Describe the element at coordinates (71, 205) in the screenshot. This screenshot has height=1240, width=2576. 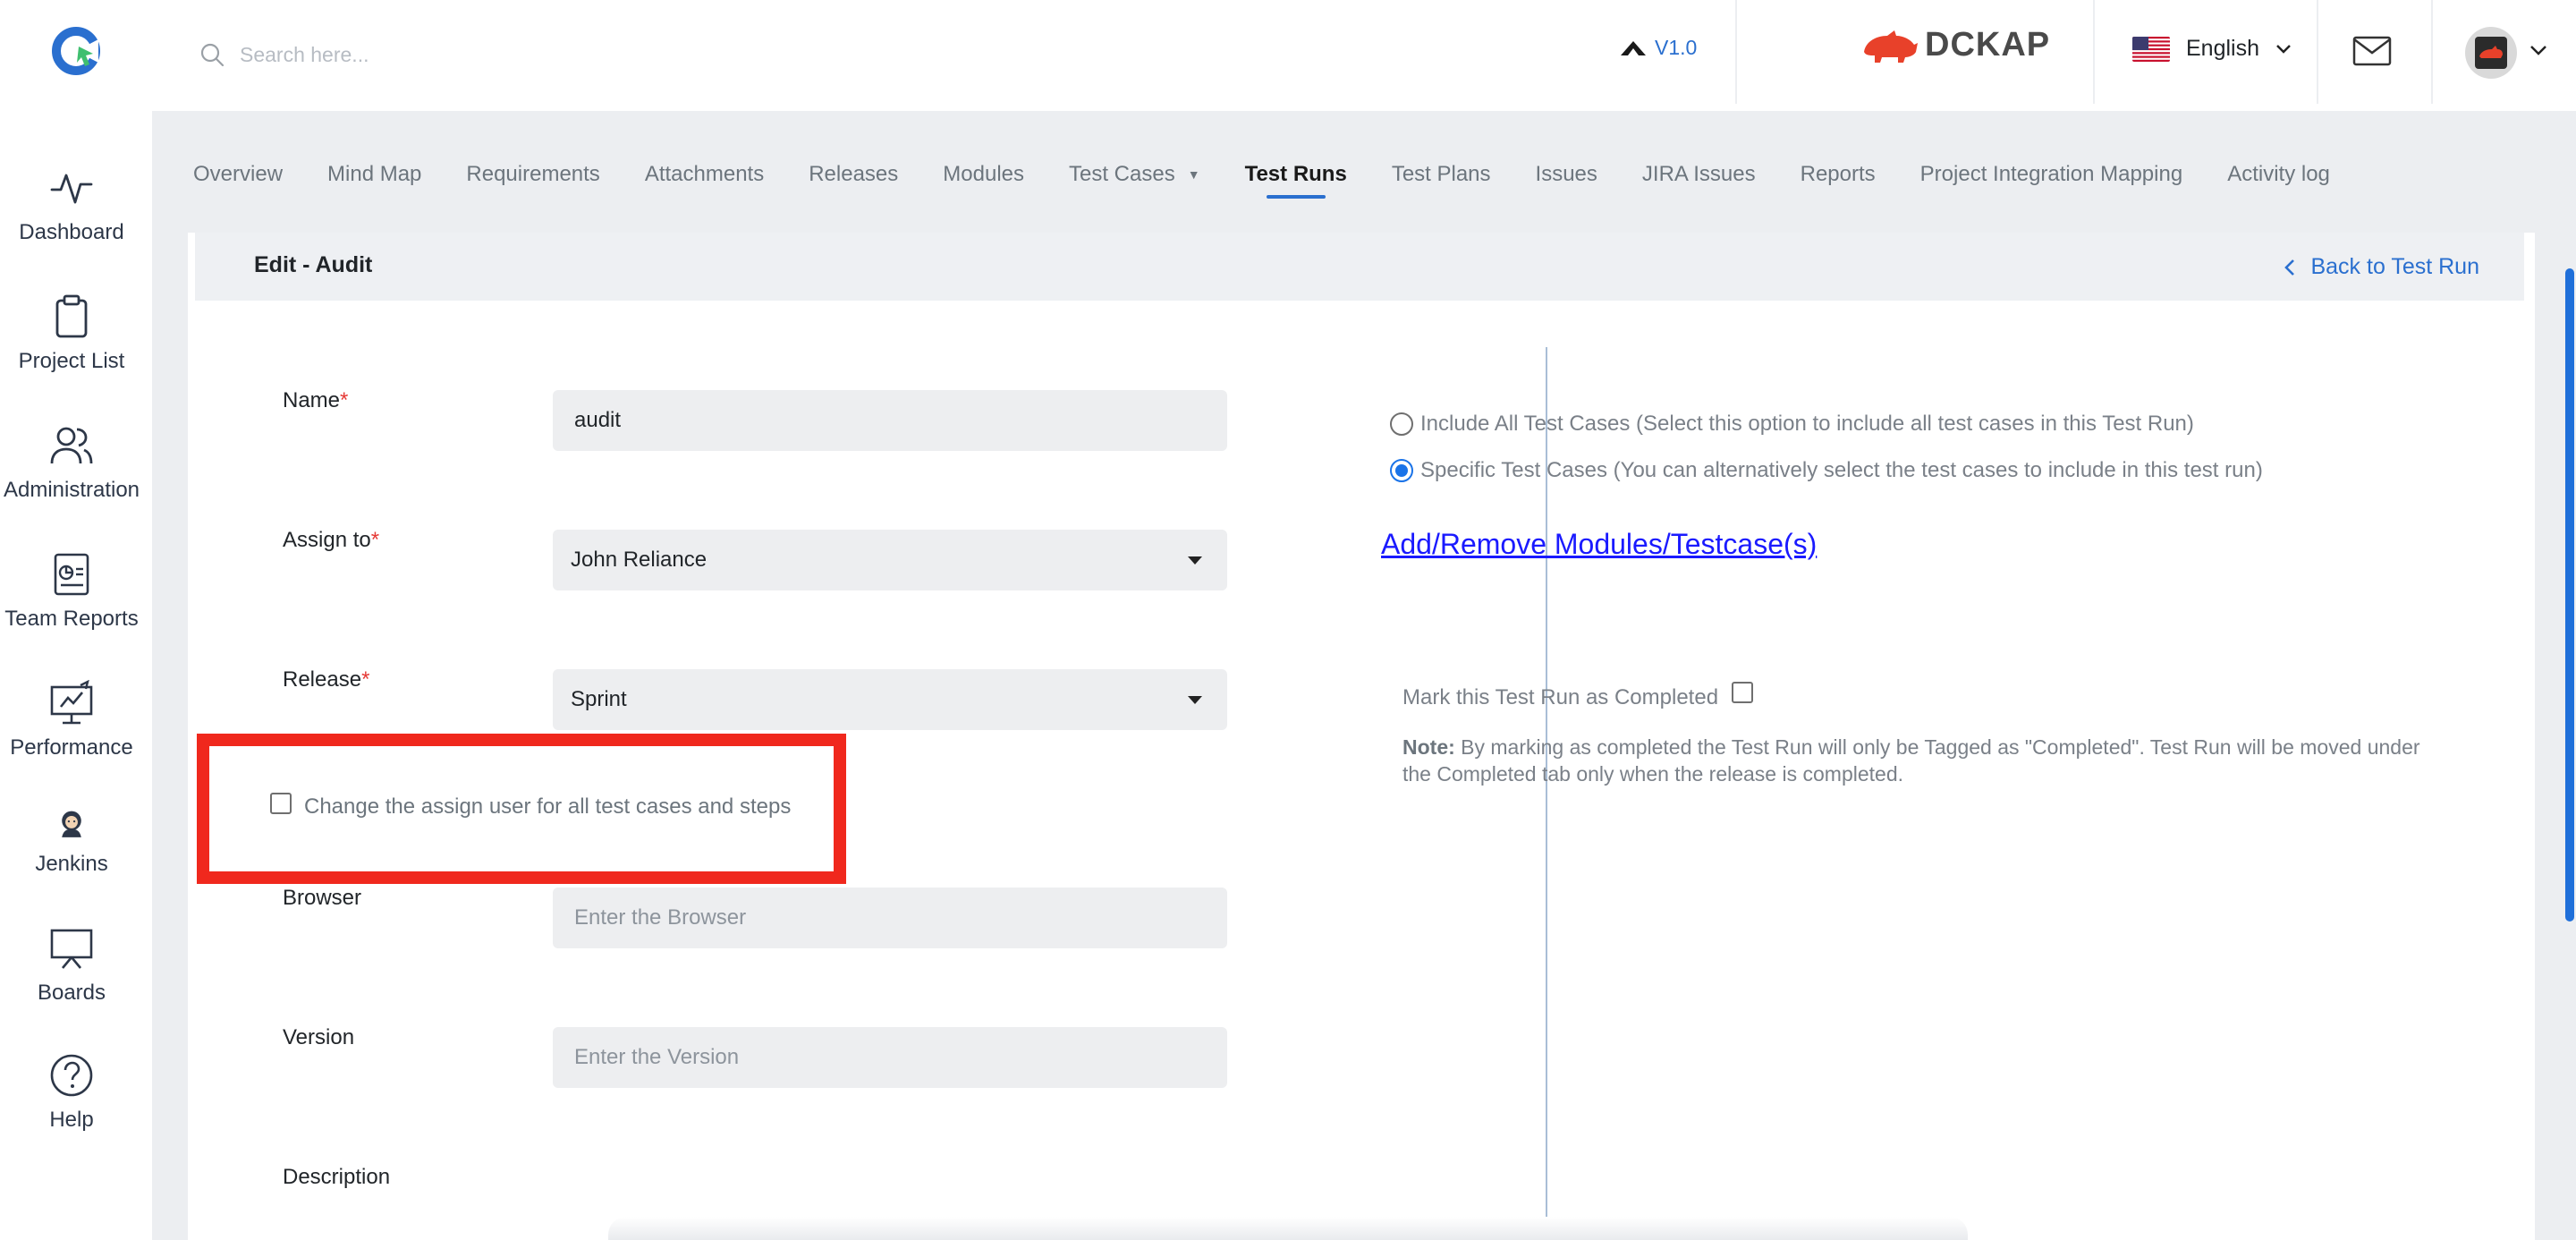
I see `sidebar-item-dashboard: Dashboard` at that location.